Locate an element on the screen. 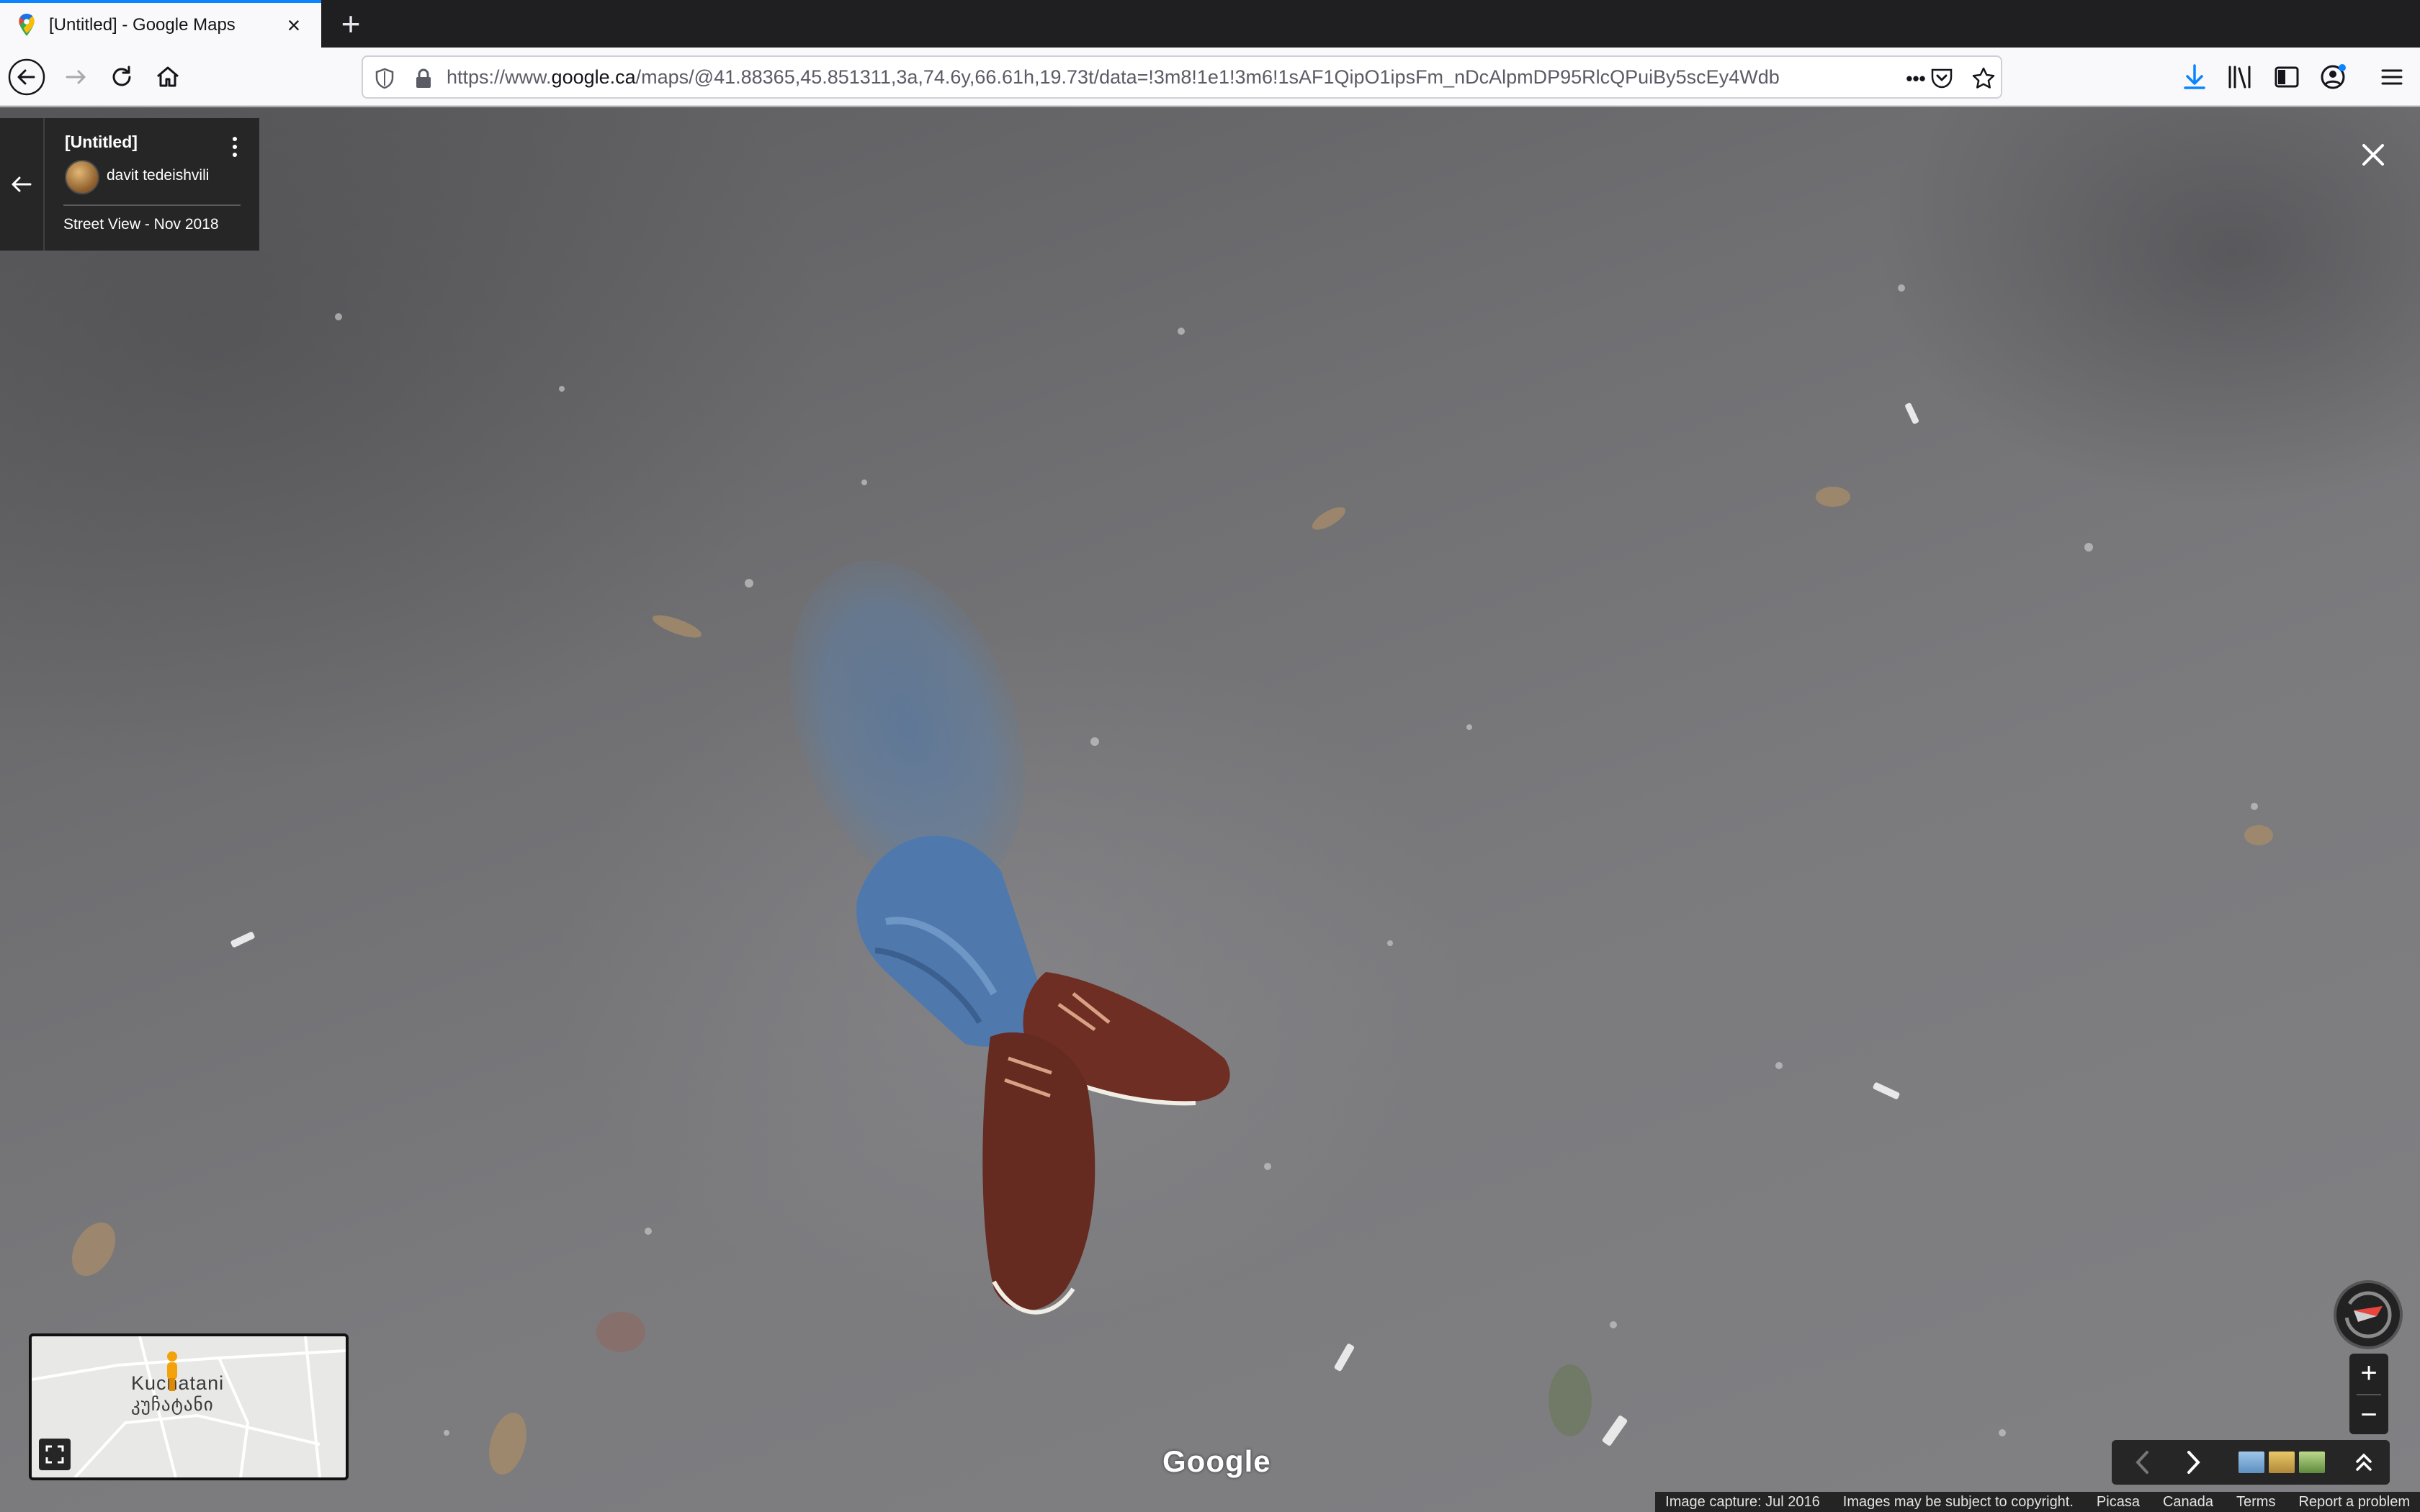 This screenshot has height=1512, width=2420. downloads-button is located at coordinates (2194, 77).